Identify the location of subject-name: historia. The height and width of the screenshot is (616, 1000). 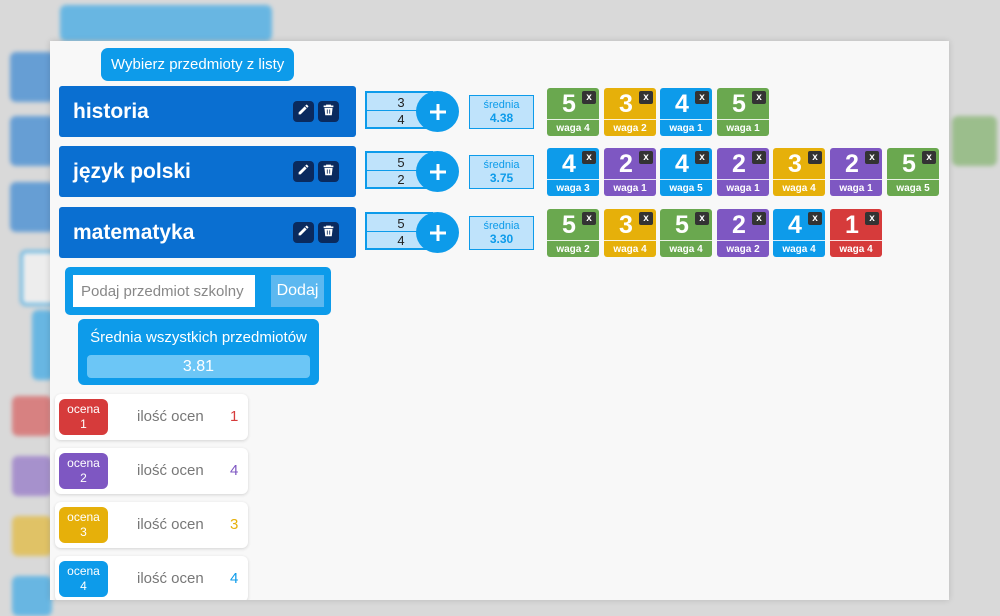
(111, 111).